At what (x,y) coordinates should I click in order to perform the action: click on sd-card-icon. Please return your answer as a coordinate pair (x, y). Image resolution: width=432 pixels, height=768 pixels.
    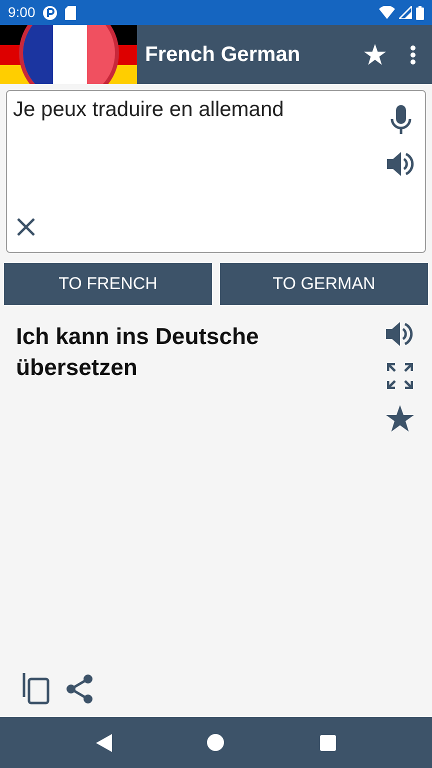
    Looking at the image, I should click on (70, 13).